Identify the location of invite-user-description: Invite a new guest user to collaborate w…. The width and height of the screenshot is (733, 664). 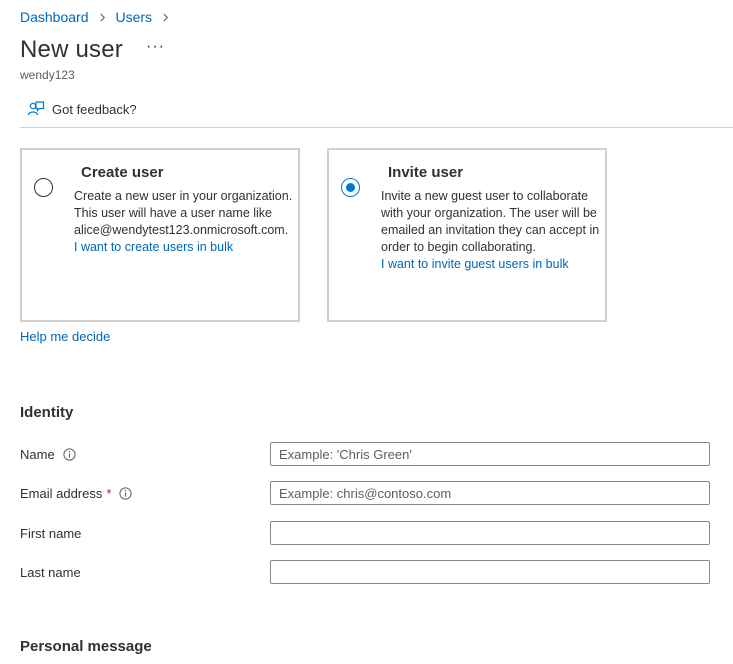
(494, 230).